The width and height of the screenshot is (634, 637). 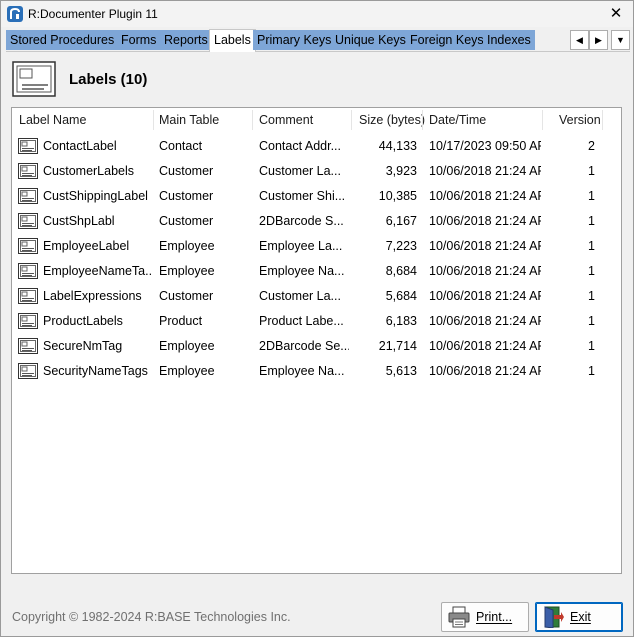 What do you see at coordinates (397, 196) in the screenshot?
I see `size-cell: 10,385` at bounding box center [397, 196].